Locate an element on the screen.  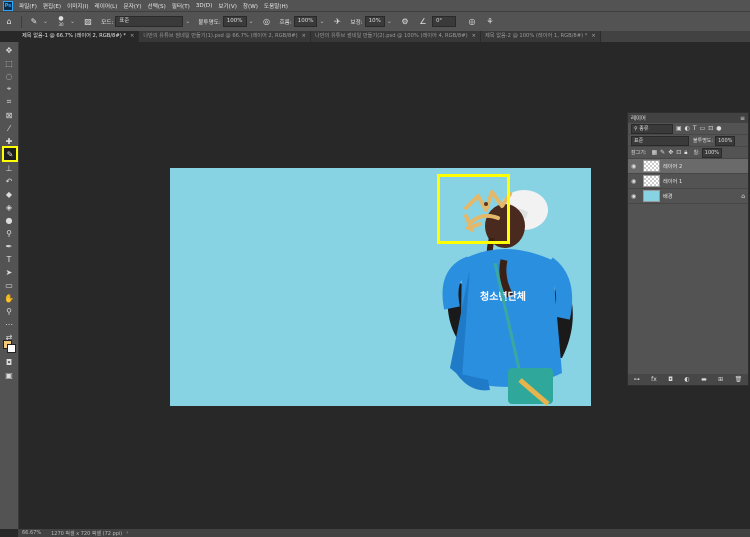
layer-row-background: ◉ 배경 ⌂ is located at coordinates (688, 196).